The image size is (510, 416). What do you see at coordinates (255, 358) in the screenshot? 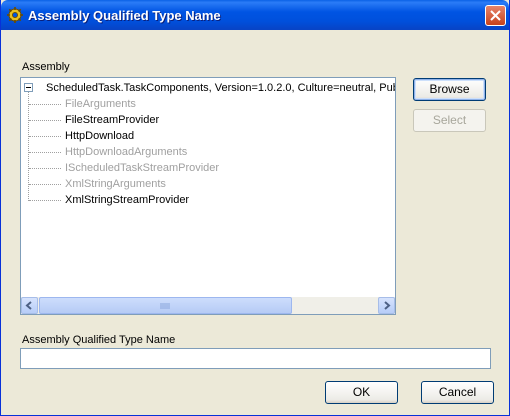
I see `type-name-field` at bounding box center [255, 358].